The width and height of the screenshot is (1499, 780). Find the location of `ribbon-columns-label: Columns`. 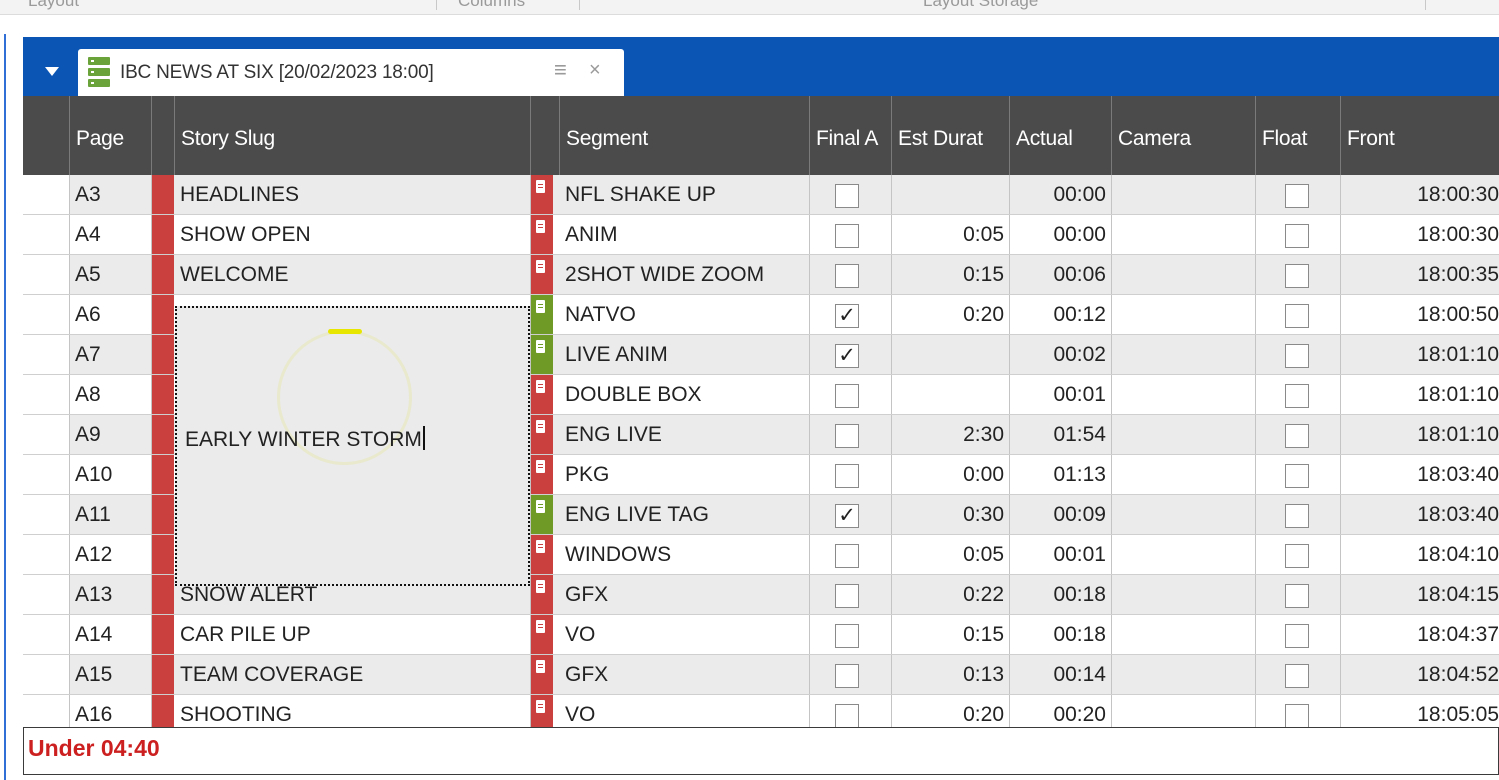

ribbon-columns-label: Columns is located at coordinates (491, 5).